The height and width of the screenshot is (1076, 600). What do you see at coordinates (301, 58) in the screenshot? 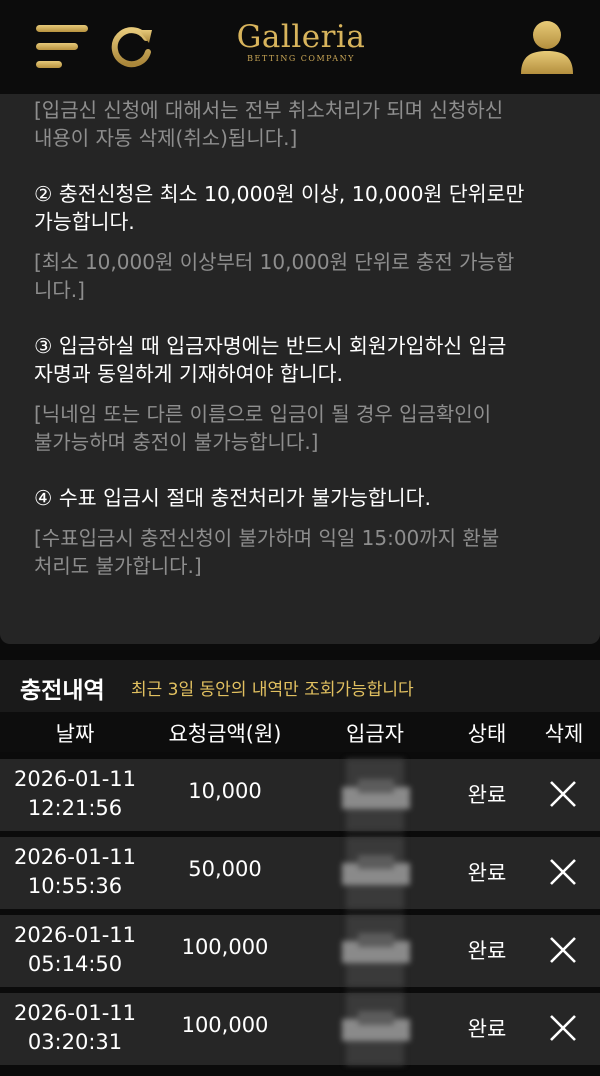
I see `logo-subtitle: BETTING COMPANY` at bounding box center [301, 58].